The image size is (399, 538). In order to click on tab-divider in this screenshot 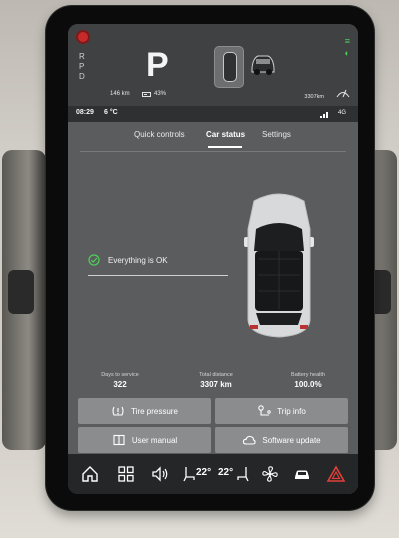, I will do `click(213, 151)`.